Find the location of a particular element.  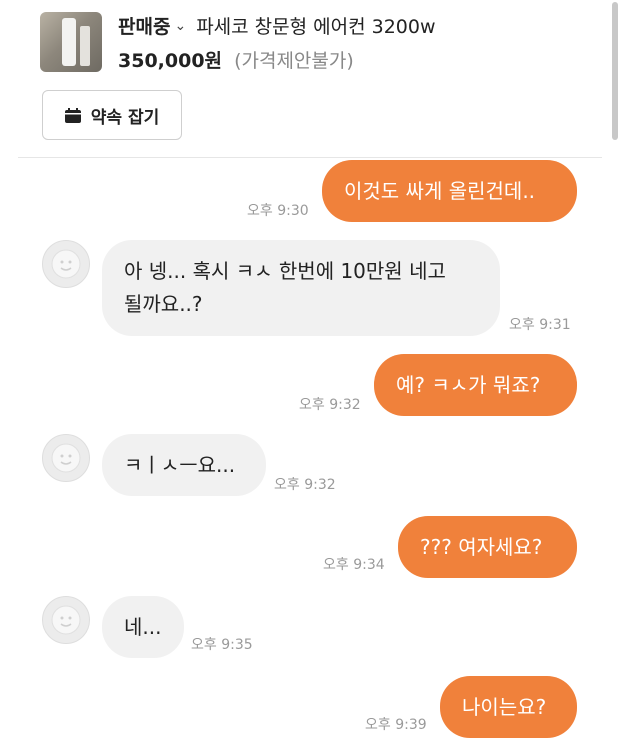

my-message-bubble: 나이는요? is located at coordinates (508, 707).